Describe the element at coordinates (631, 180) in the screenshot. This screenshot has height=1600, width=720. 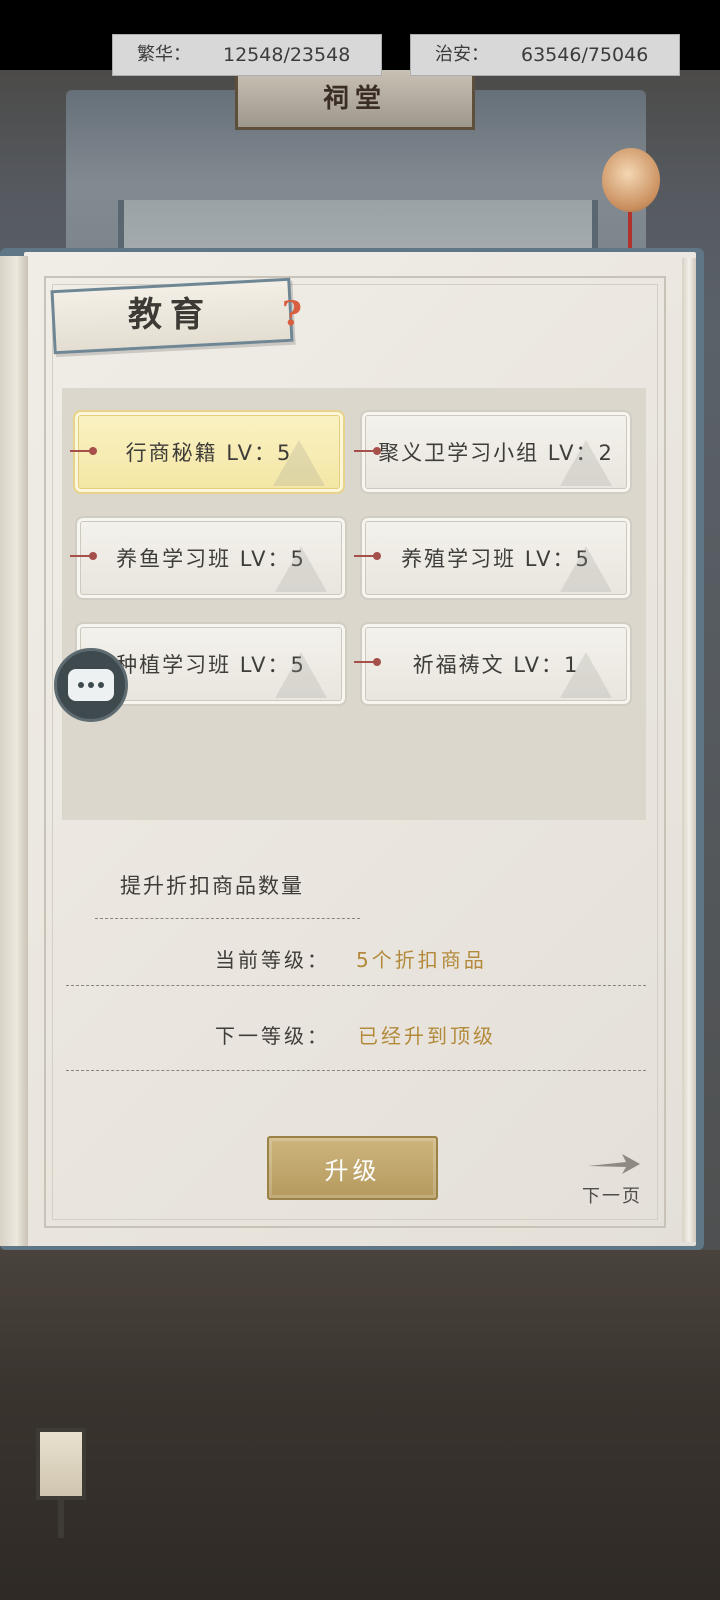
I see `lantern-icon` at that location.